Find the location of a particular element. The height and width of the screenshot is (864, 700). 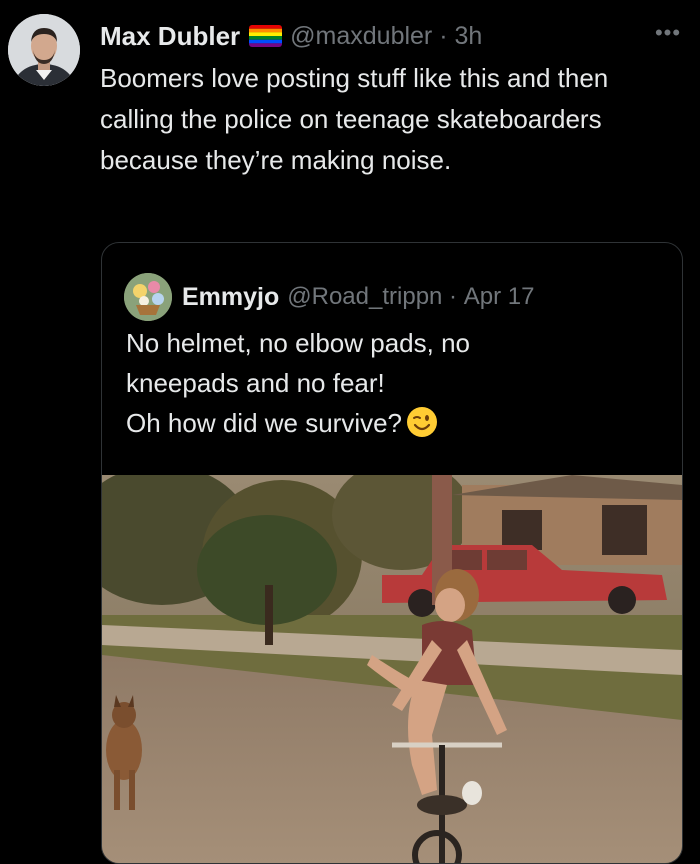

quoted-text-line-last: Oh how did we survive? is located at coordinates (386, 423).